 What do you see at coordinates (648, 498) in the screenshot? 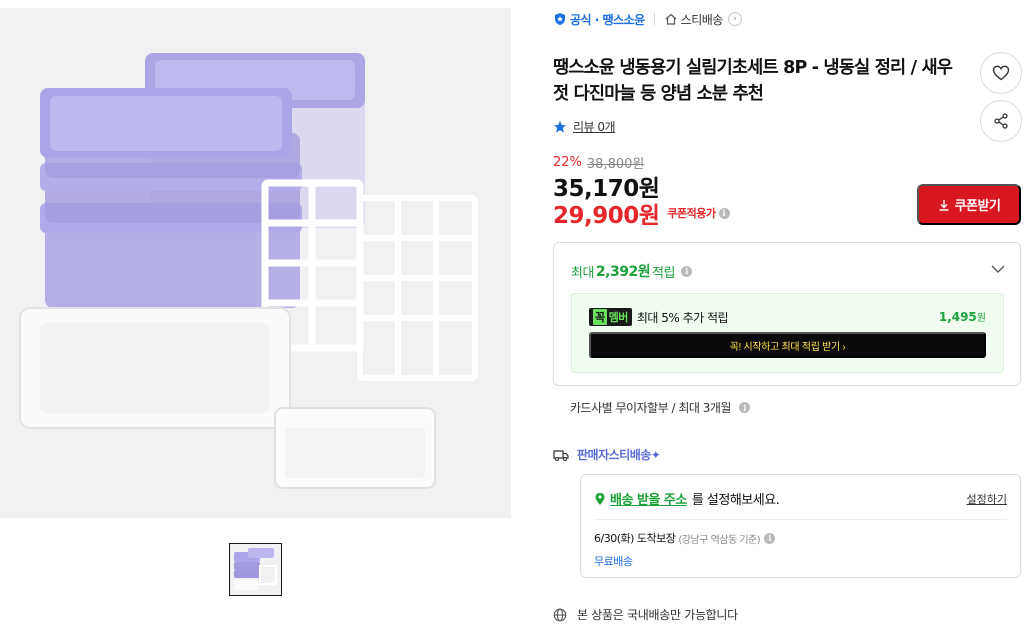
I see `address-link: 배송 받을 주소` at bounding box center [648, 498].